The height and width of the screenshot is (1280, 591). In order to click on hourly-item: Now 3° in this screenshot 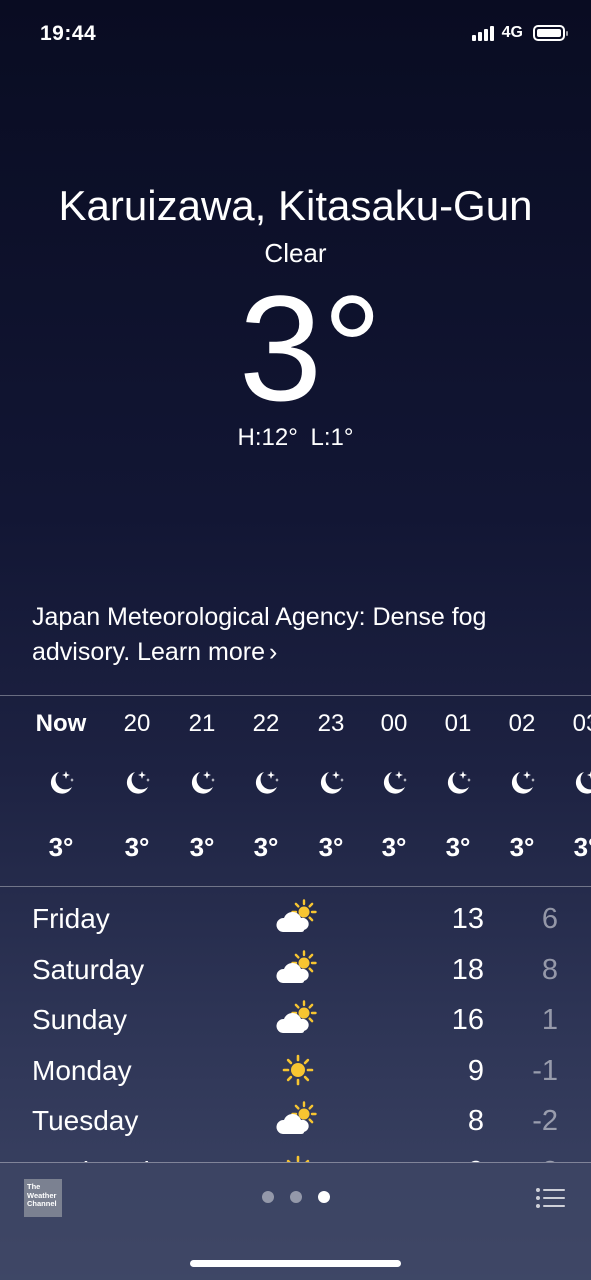, I will do `click(61, 791)`.